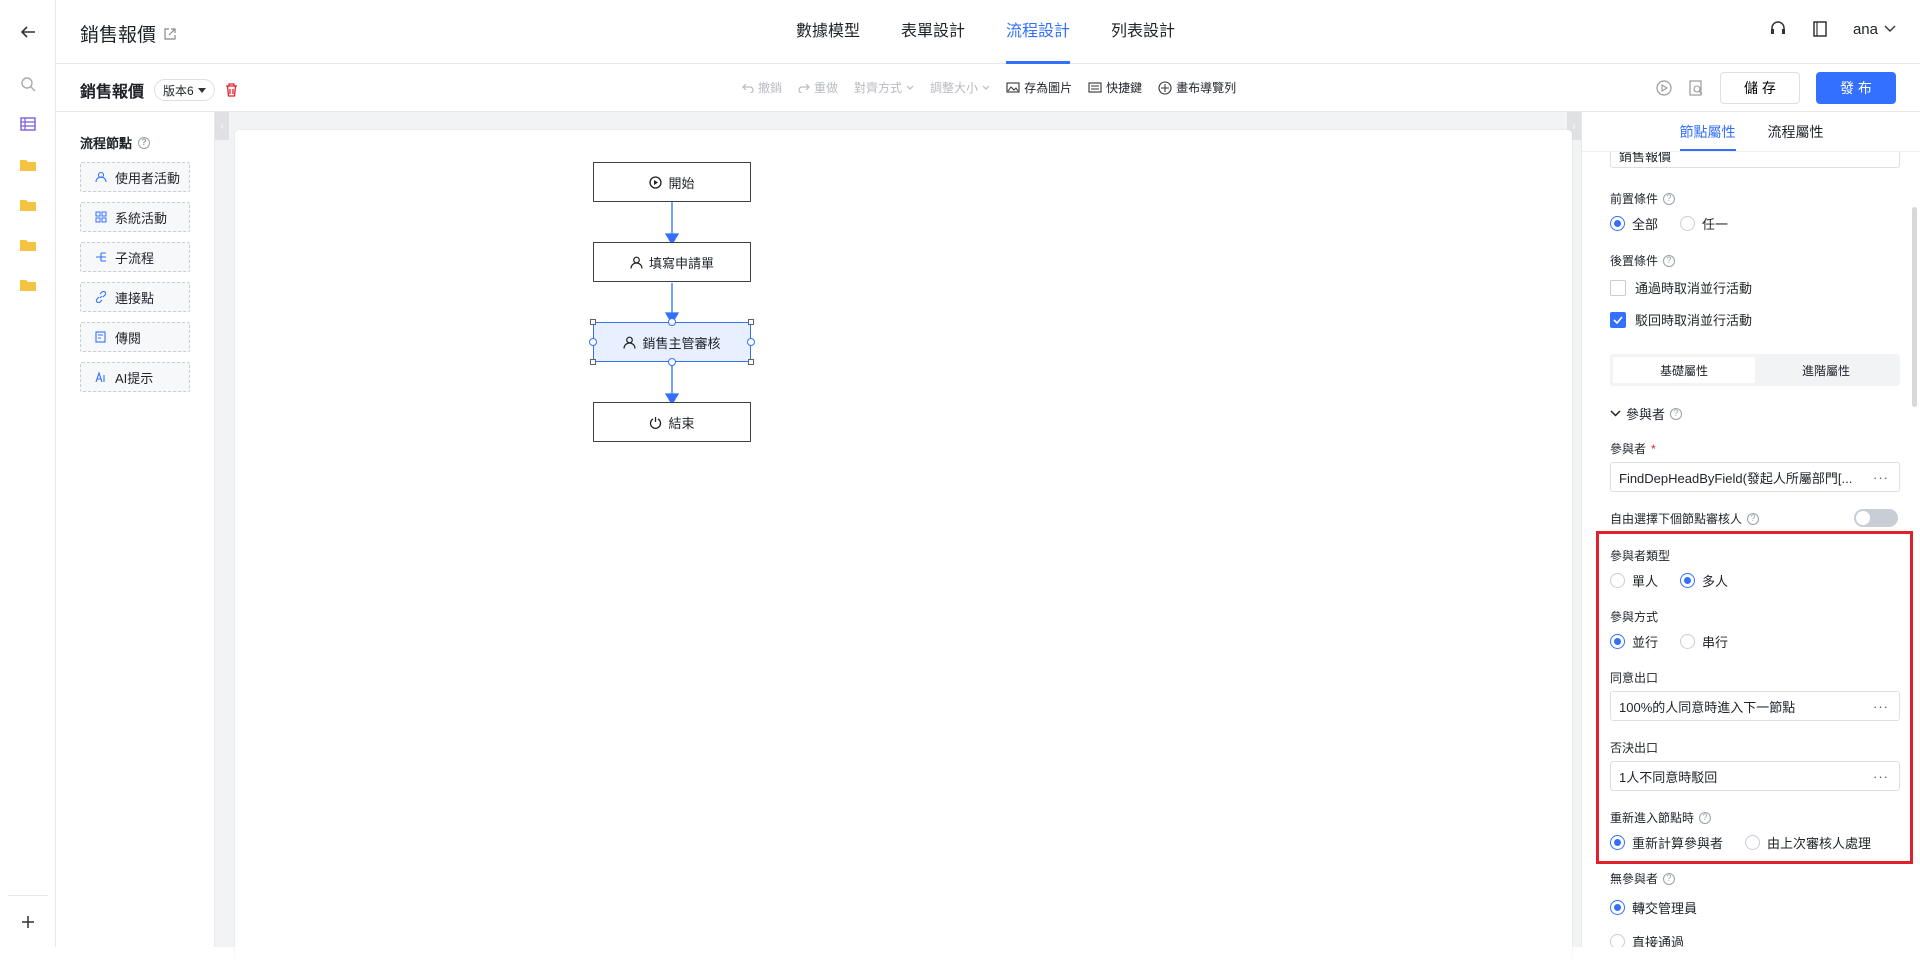 This screenshot has width=1920, height=960. What do you see at coordinates (884, 87) in the screenshot?
I see `align-dropdown: 對齊方式` at bounding box center [884, 87].